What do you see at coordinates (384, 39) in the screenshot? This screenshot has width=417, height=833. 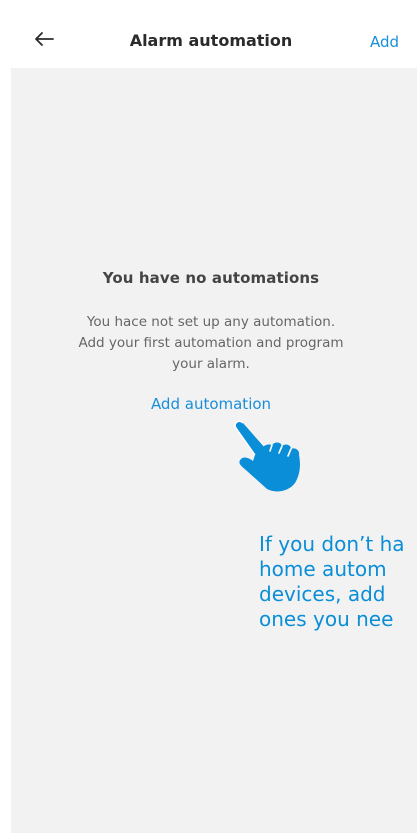 I see `add-button: Add` at bounding box center [384, 39].